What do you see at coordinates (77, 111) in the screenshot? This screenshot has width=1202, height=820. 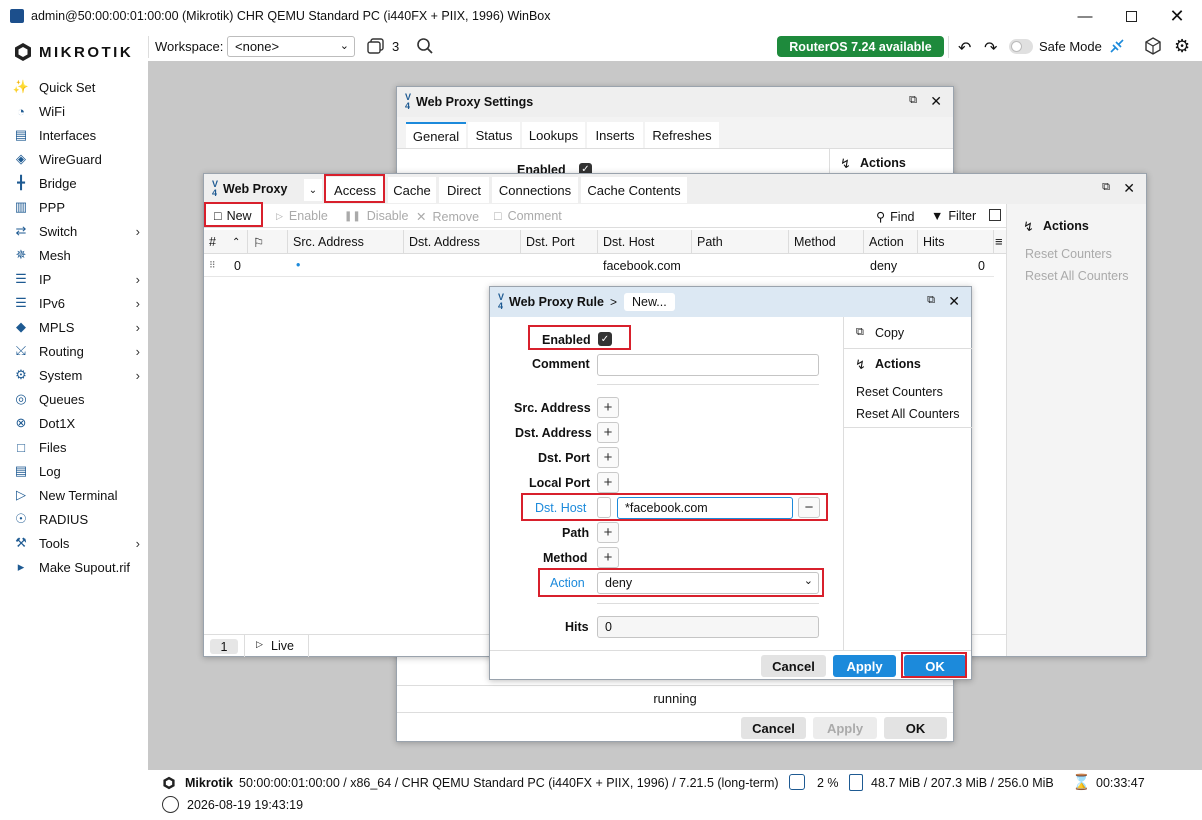 I see `sidebar-item-wifi: ◔ WiFi` at bounding box center [77, 111].